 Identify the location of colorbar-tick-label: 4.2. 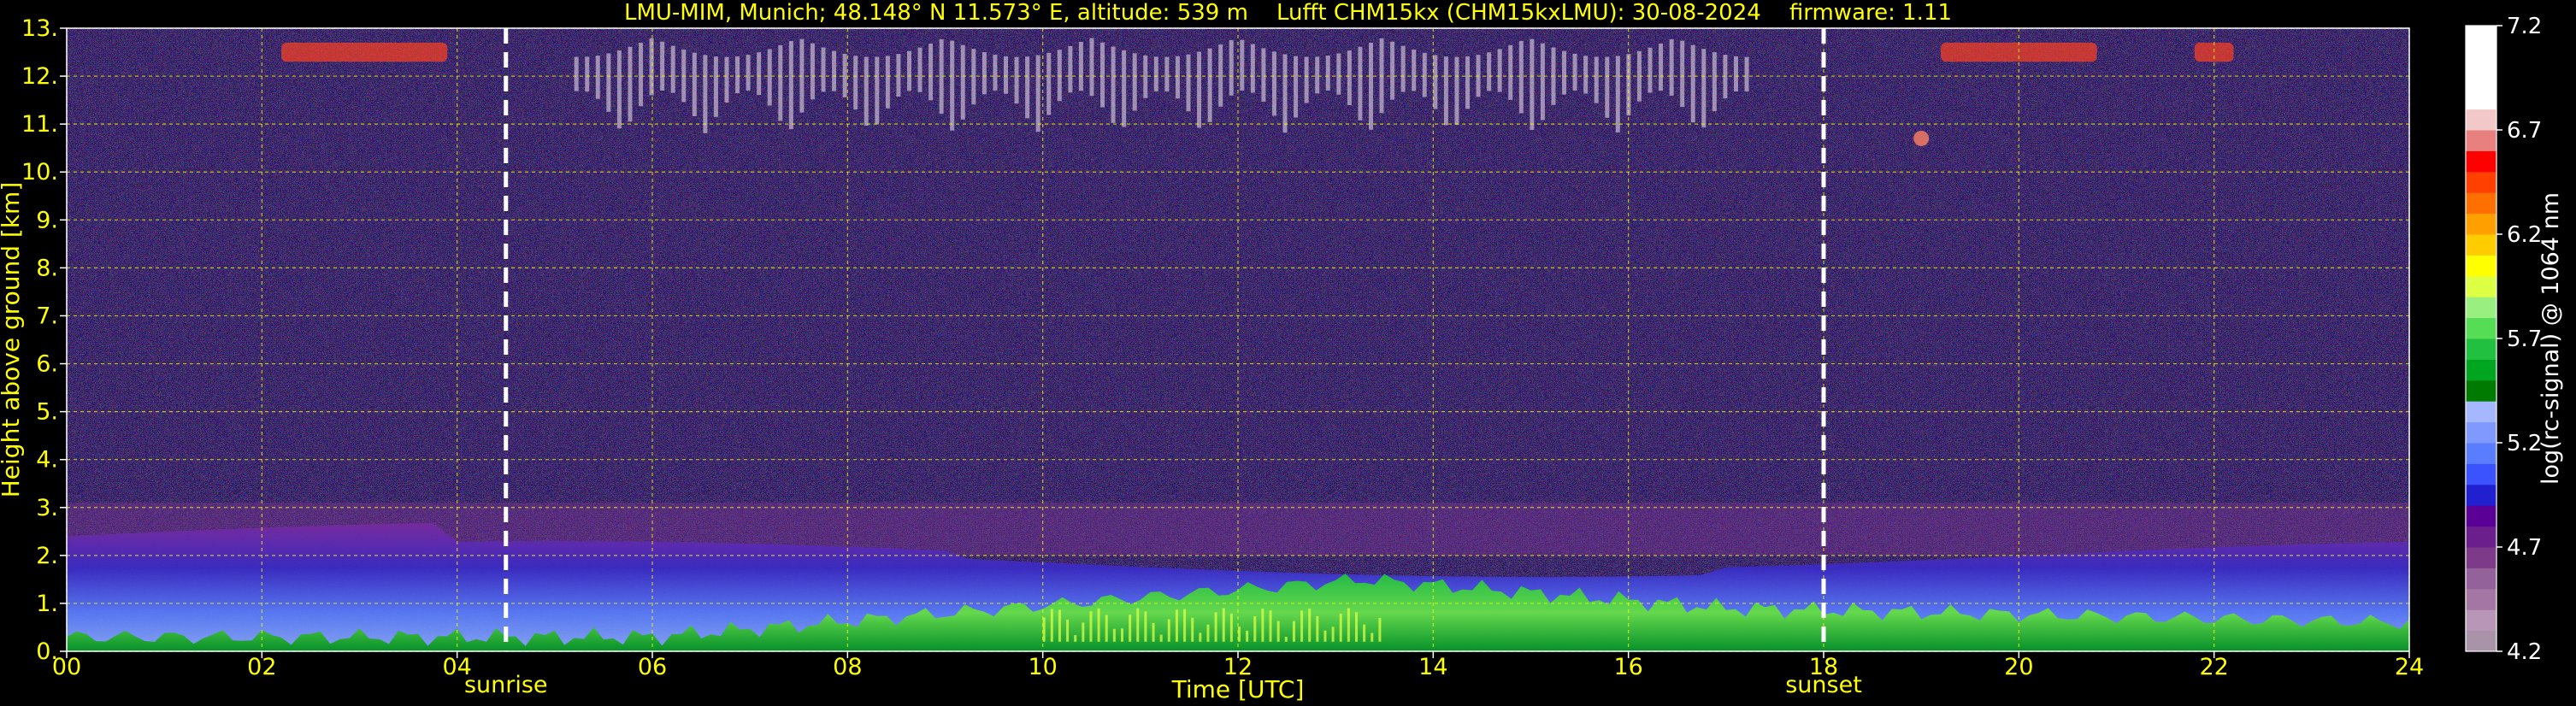
(2524, 652).